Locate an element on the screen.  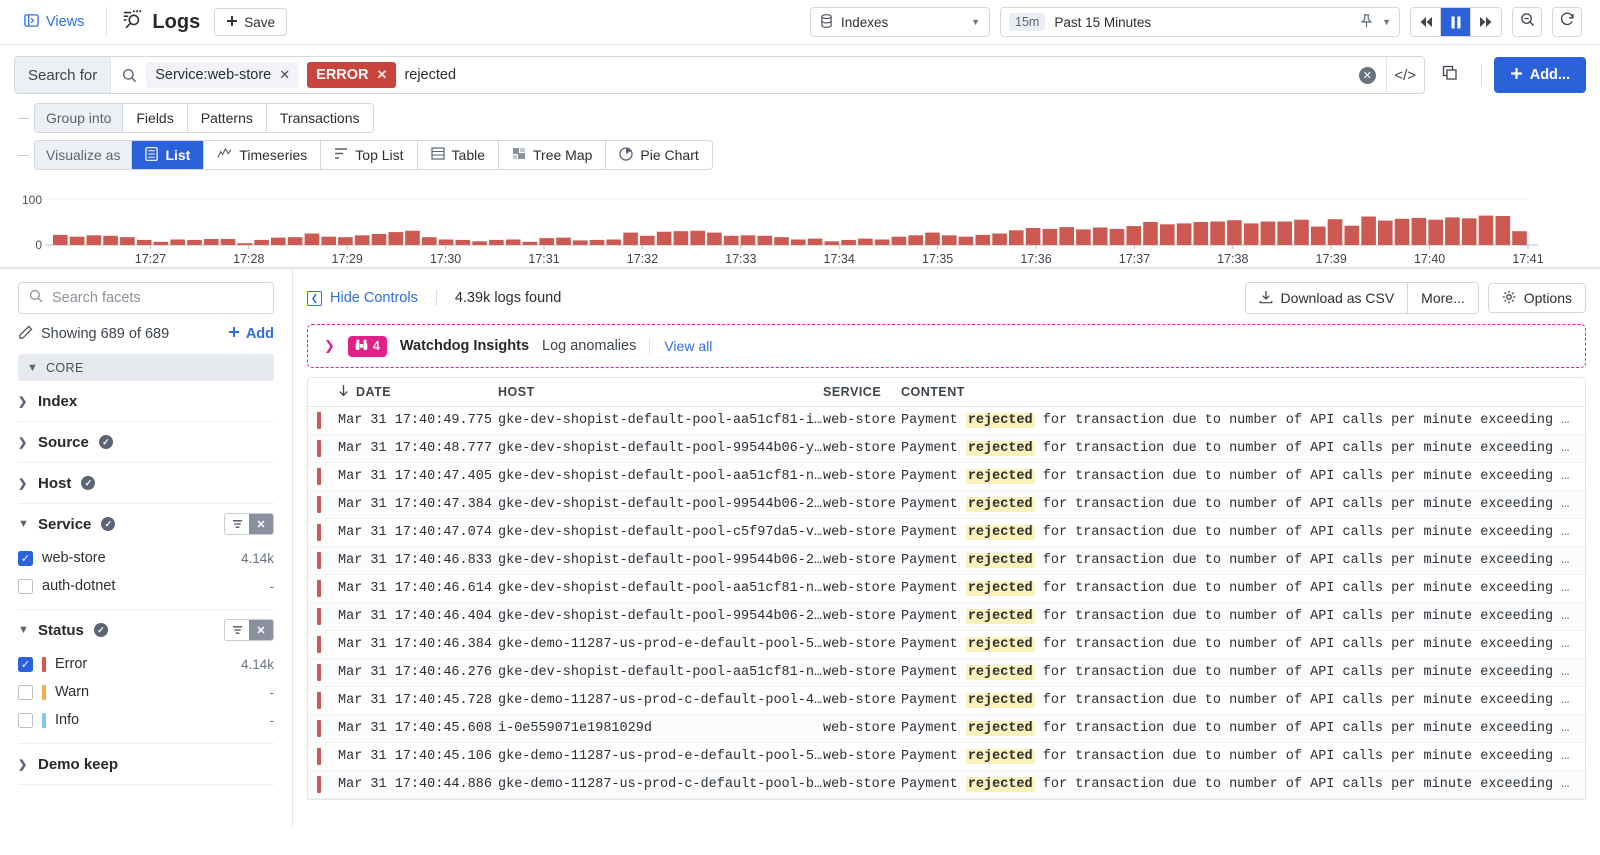
time-range-picker: 15m Past 15 Minutes ▼ is located at coordinates (1200, 22).